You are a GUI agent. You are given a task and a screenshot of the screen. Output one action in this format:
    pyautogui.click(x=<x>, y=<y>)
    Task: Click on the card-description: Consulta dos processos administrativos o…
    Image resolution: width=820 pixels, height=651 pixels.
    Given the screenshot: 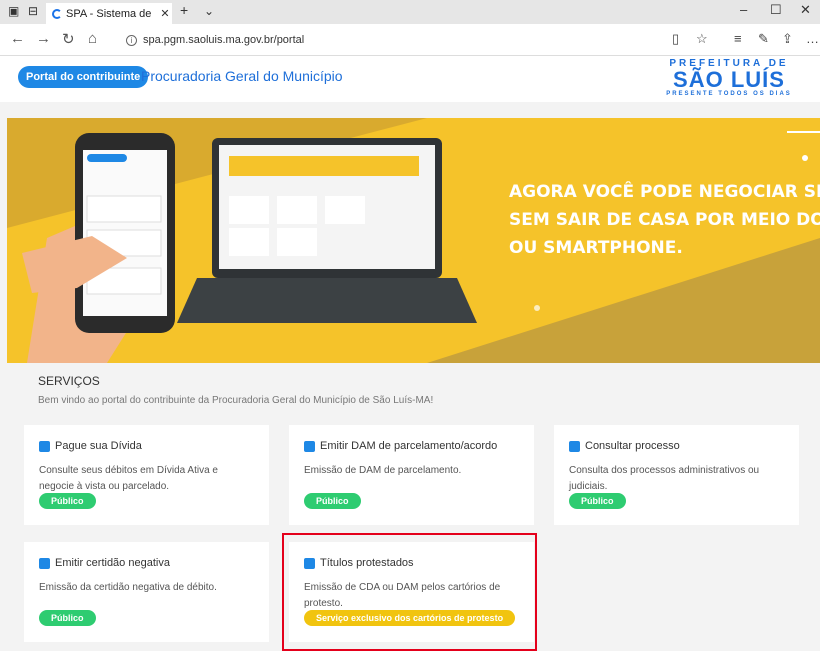 What is the action you would take?
    pyautogui.click(x=664, y=478)
    